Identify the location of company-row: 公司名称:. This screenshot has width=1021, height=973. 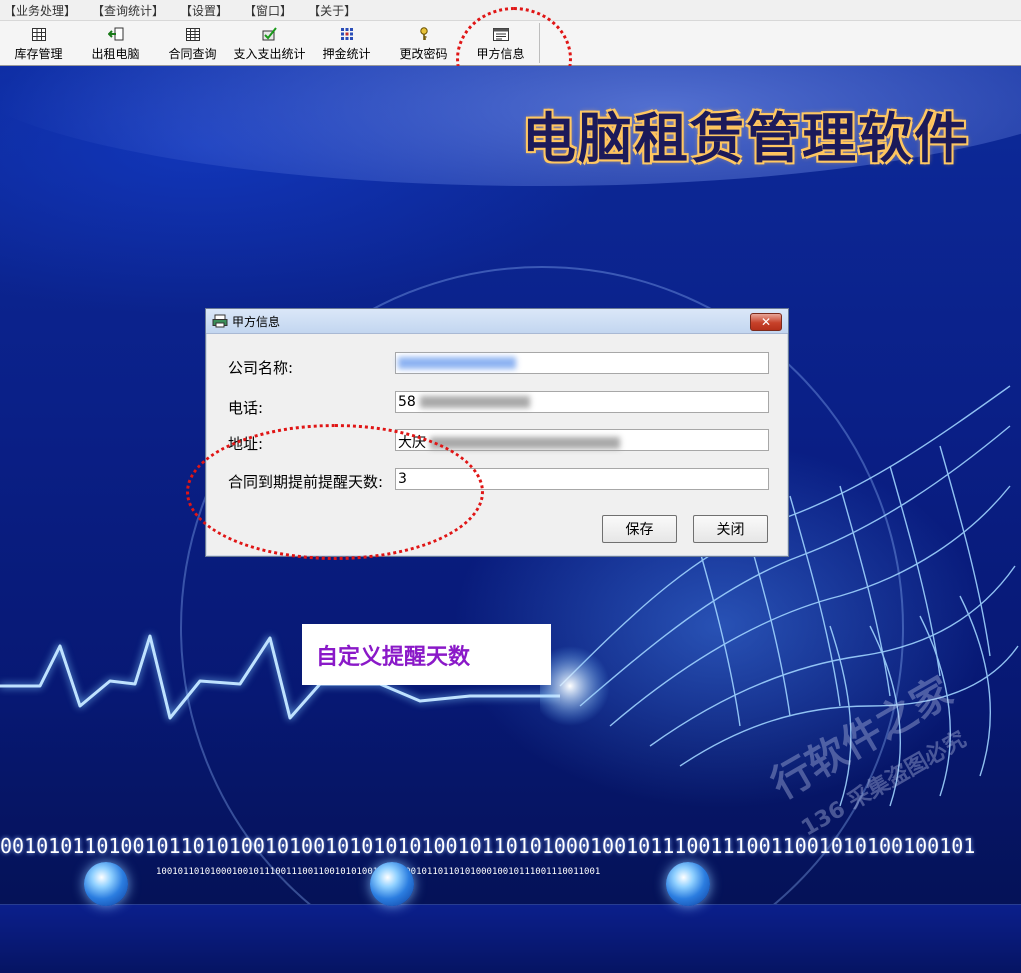
(312, 367).